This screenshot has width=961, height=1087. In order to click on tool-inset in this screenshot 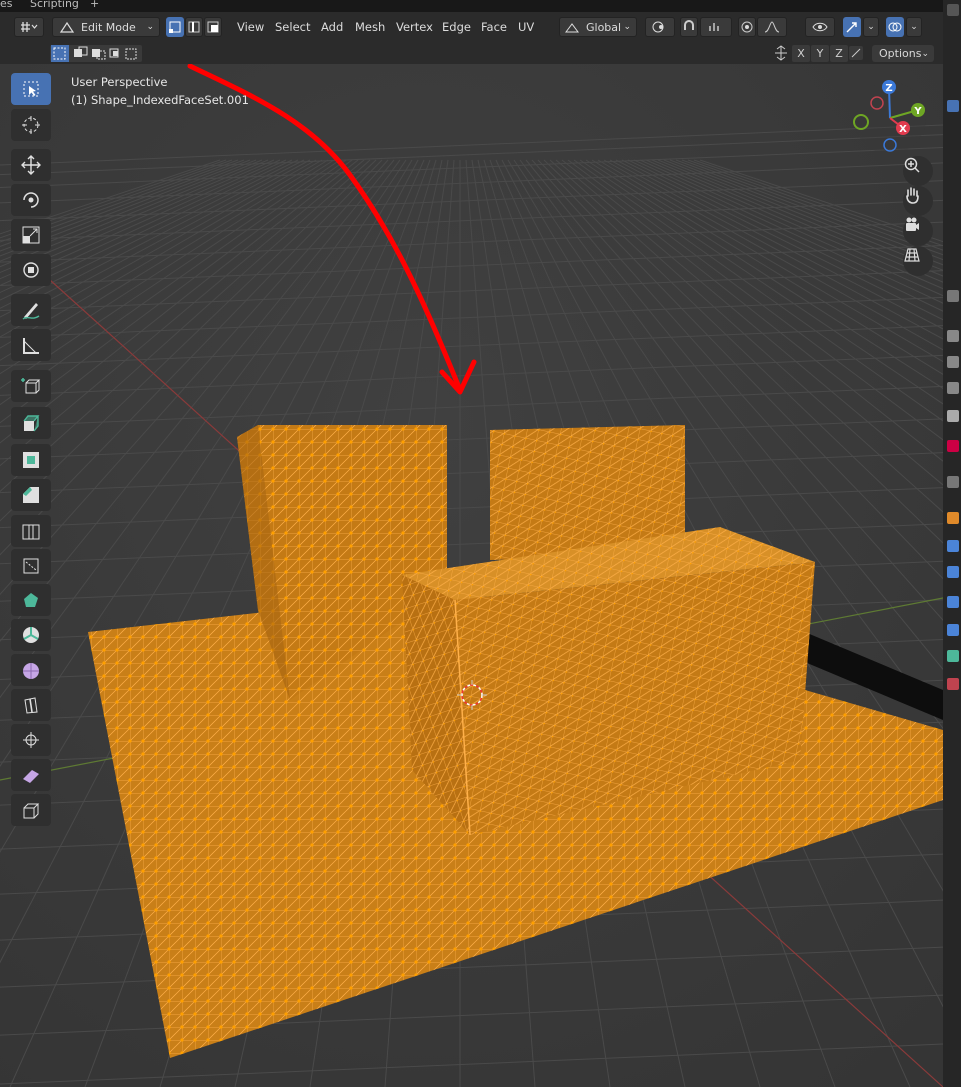, I will do `click(31, 460)`.